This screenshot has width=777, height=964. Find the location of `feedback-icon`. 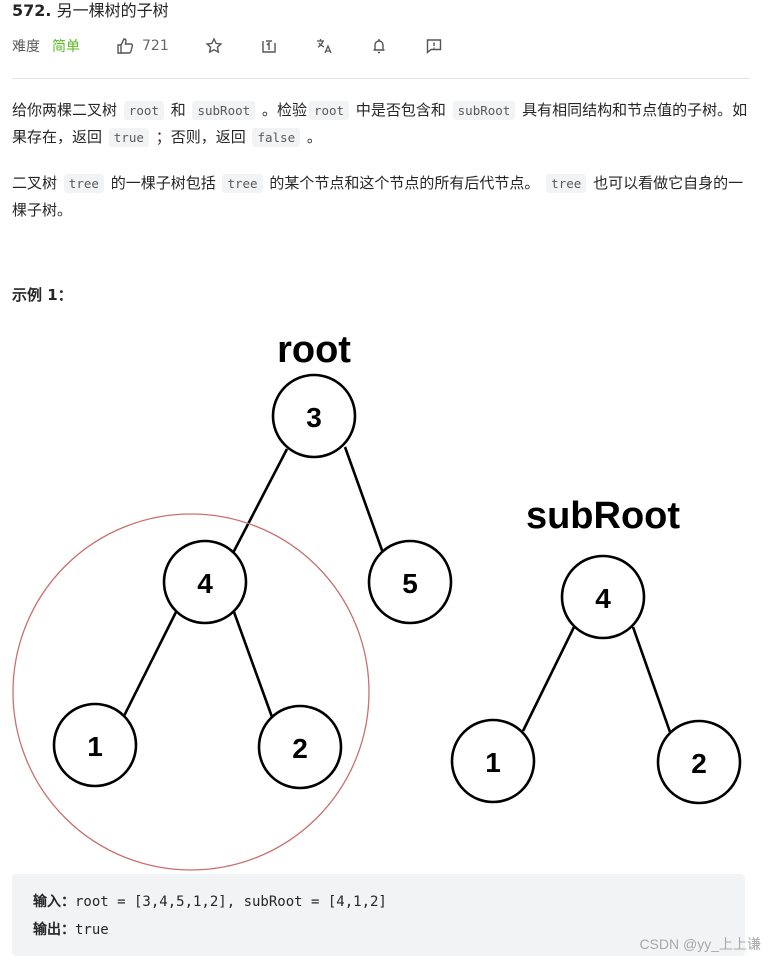

feedback-icon is located at coordinates (433, 47).